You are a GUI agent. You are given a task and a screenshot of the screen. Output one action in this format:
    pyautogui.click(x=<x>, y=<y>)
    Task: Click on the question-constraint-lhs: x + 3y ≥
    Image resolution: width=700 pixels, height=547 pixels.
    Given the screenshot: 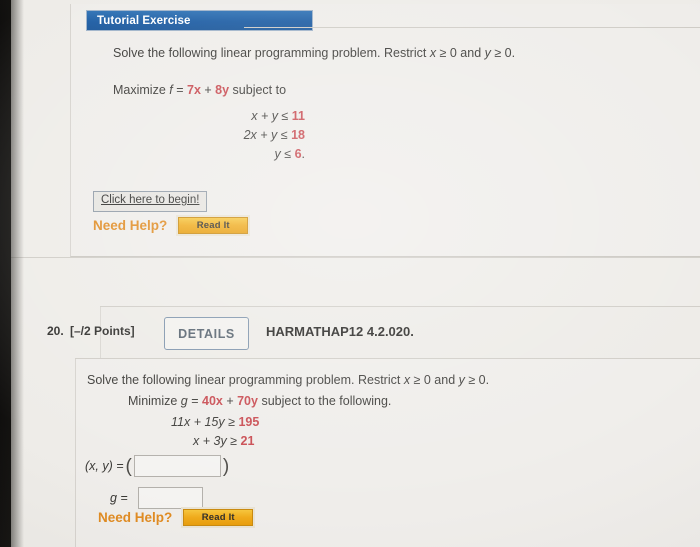 What is the action you would take?
    pyautogui.click(x=217, y=441)
    